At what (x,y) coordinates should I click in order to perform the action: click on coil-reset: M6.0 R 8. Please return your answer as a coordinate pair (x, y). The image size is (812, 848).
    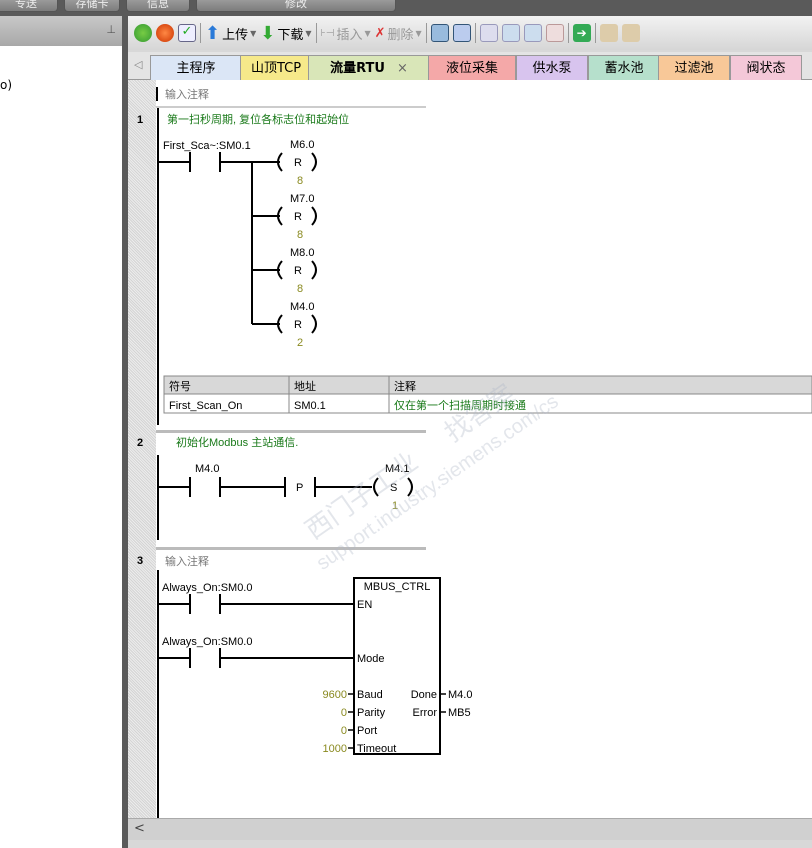
    Looking at the image, I should click on (284, 163).